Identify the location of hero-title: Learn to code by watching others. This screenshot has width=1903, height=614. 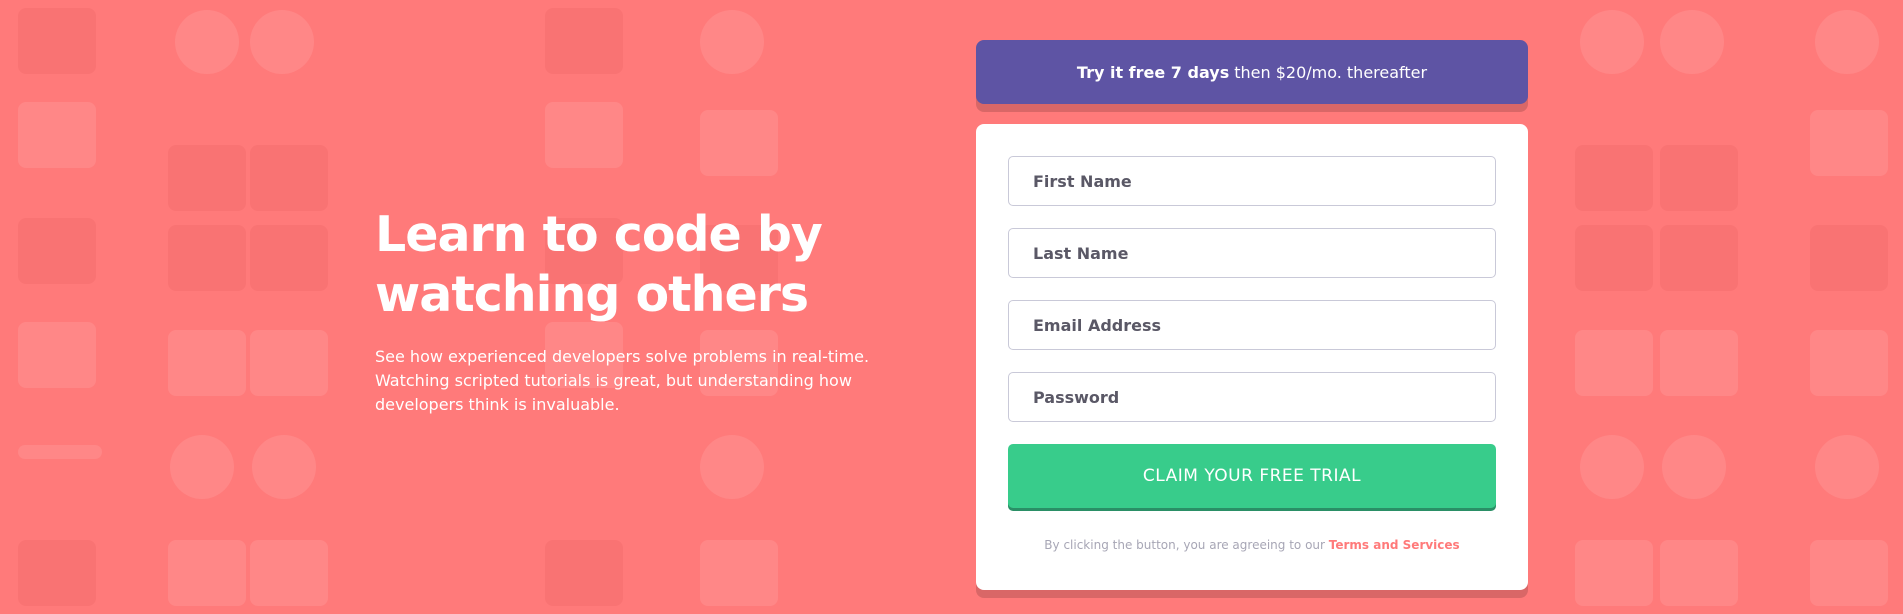
(599, 264).